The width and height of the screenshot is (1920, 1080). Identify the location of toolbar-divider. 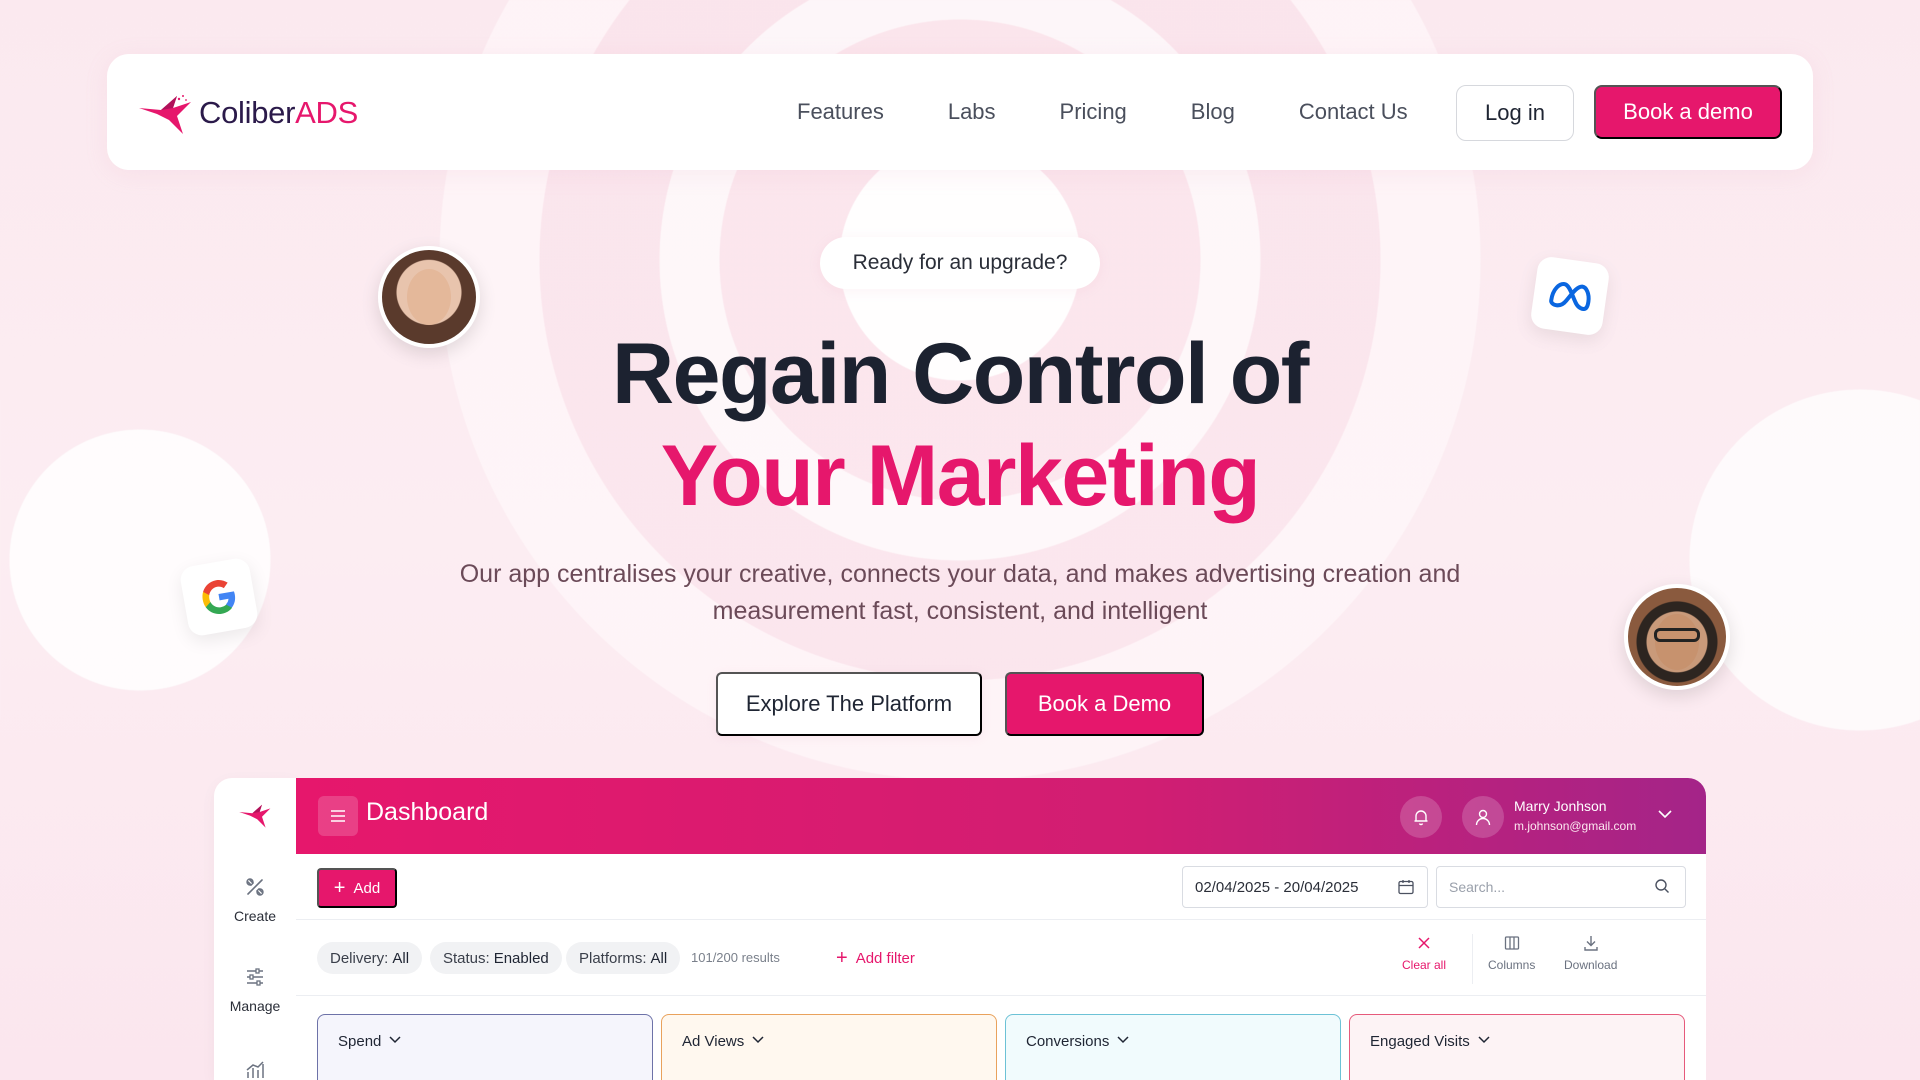
(1472, 959).